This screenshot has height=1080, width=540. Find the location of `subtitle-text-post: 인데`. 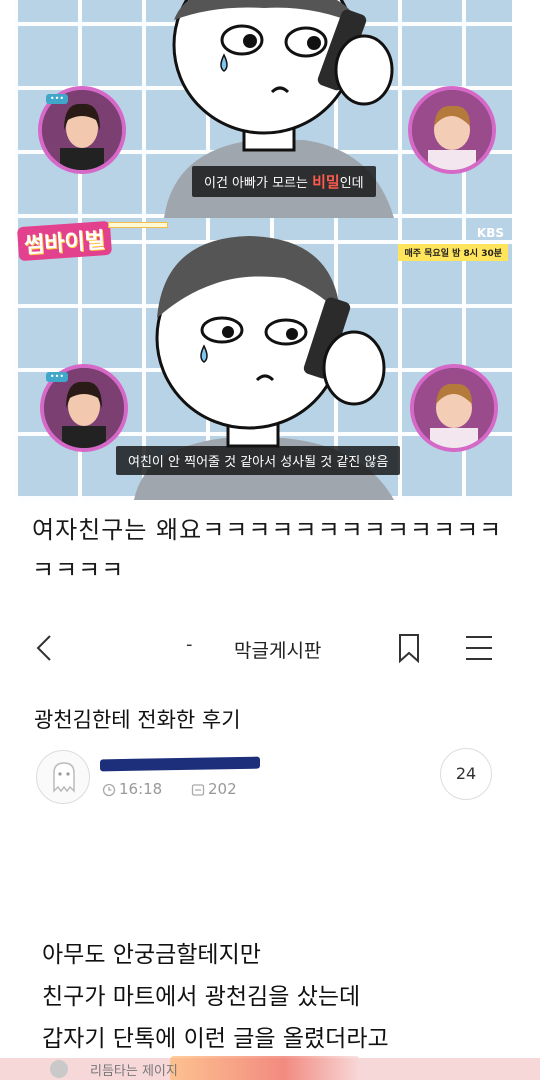

subtitle-text-post: 인데 is located at coordinates (351, 183).